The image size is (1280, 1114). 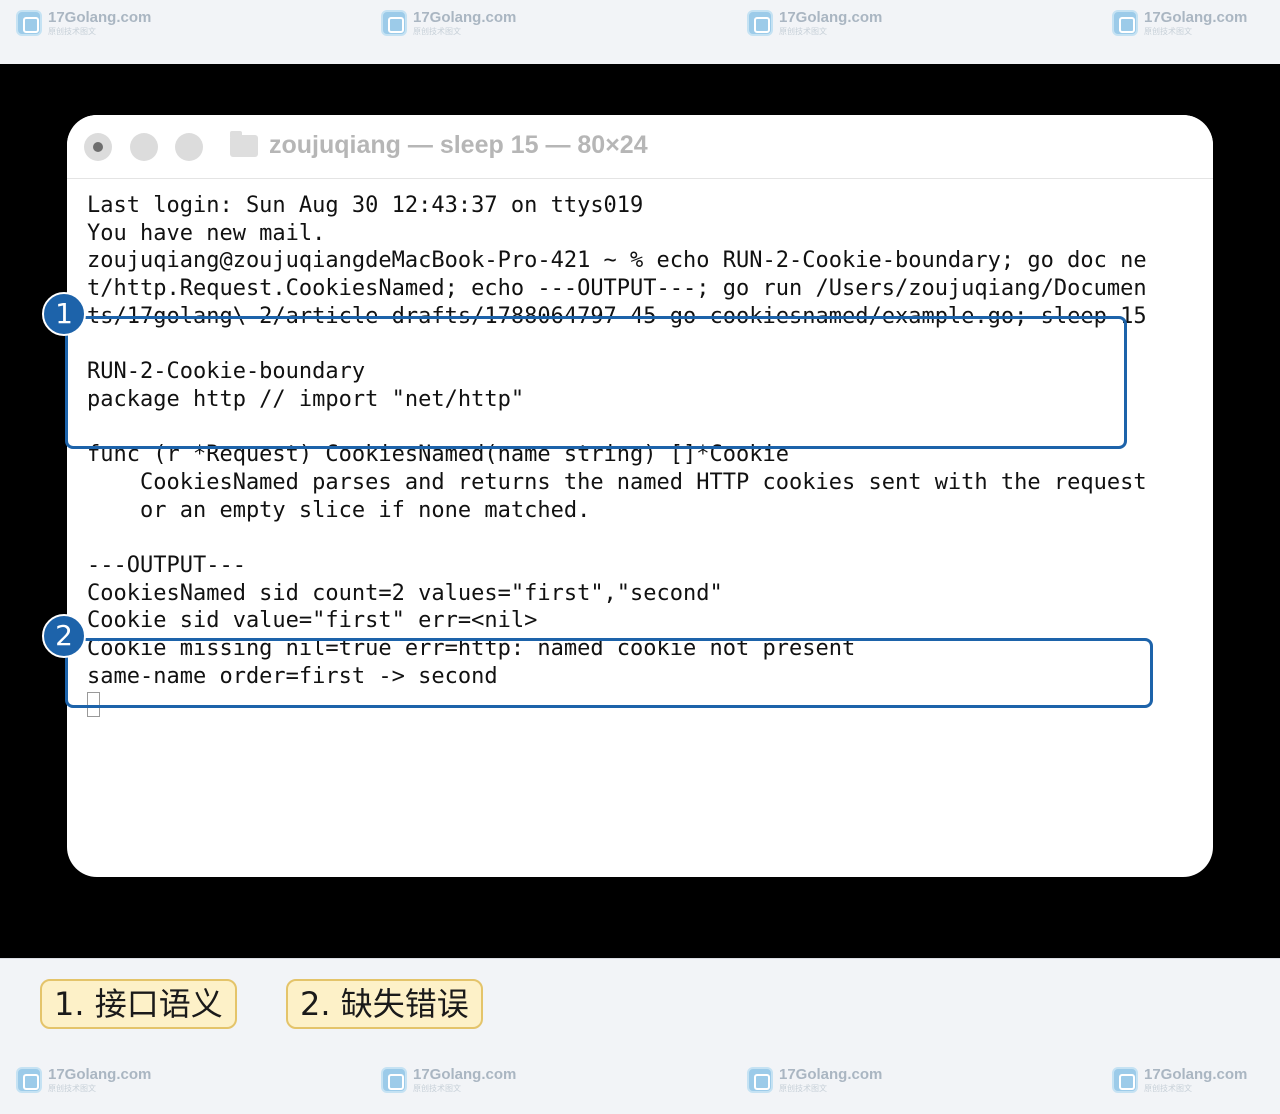 I want to click on folder-icon, so click(x=244, y=144).